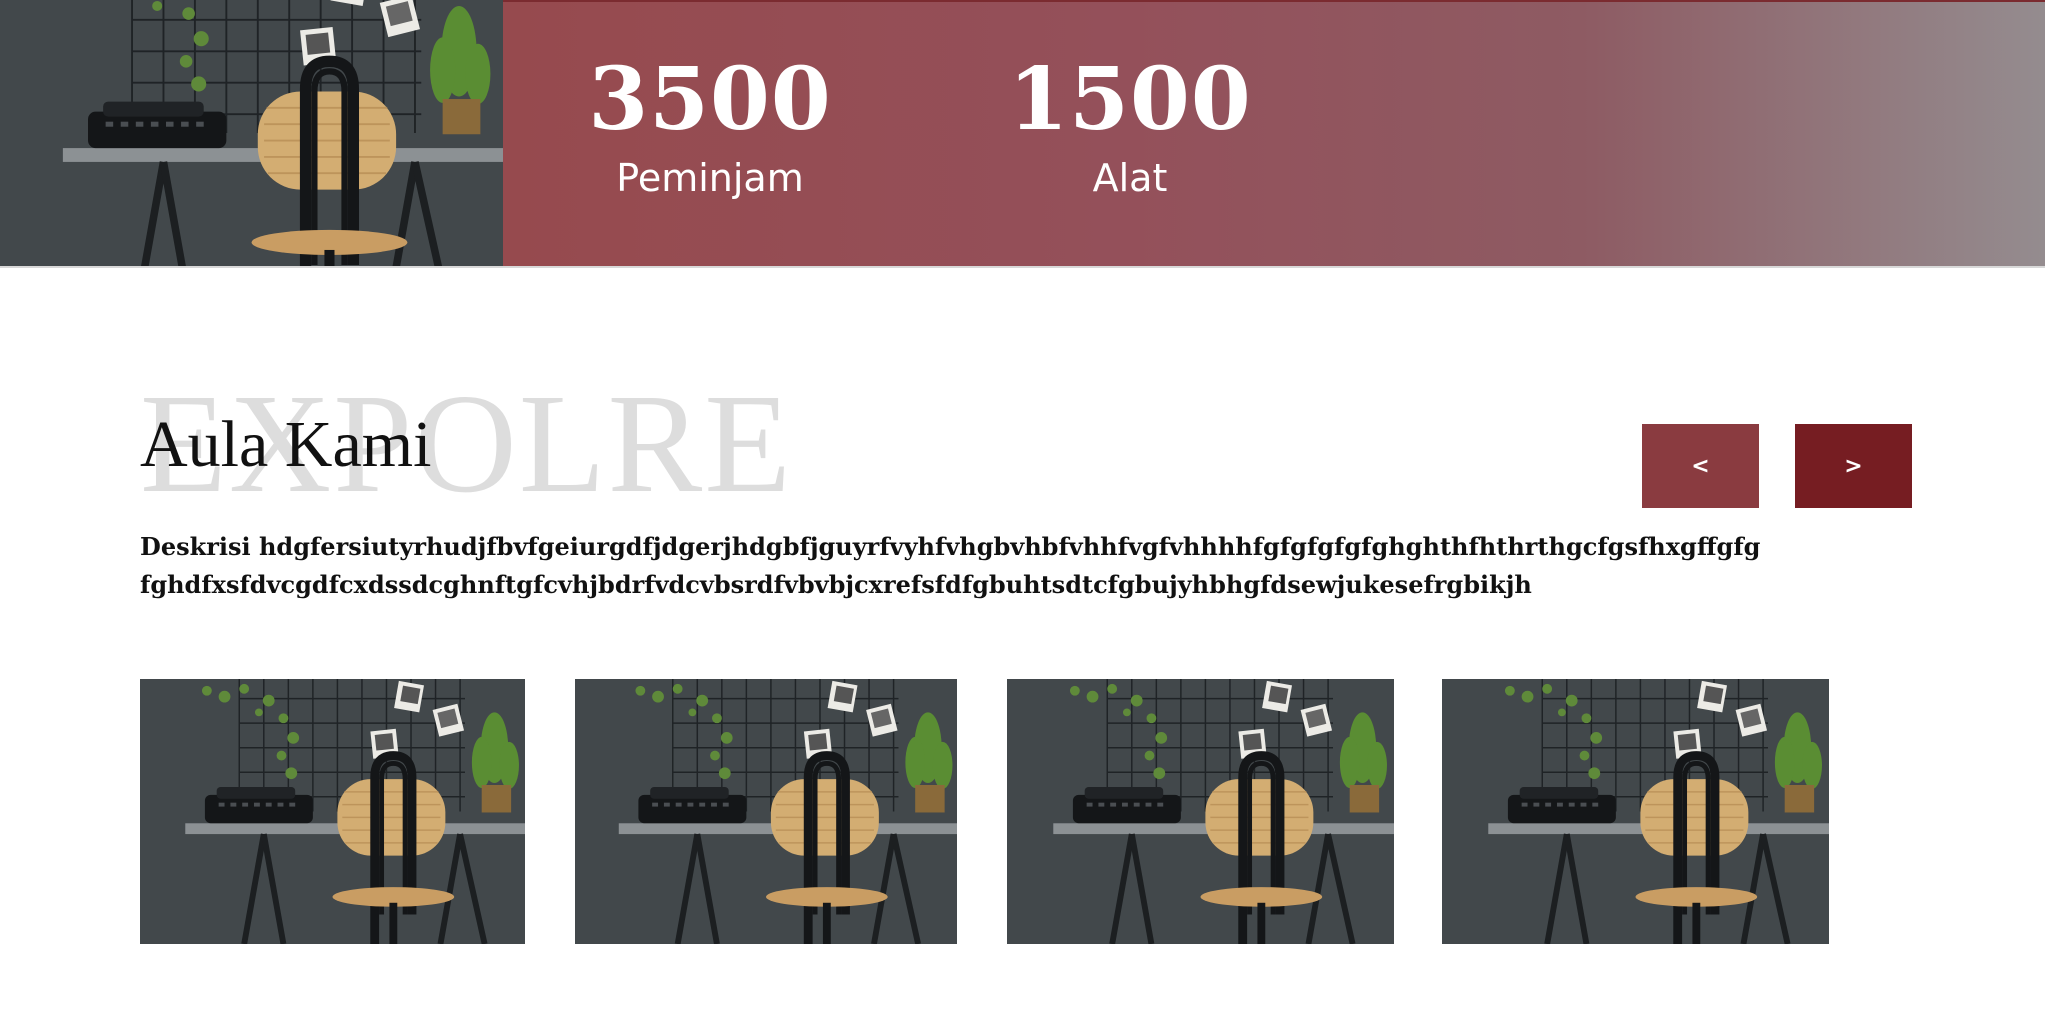 The height and width of the screenshot is (1033, 2045). Describe the element at coordinates (1130, 178) in the screenshot. I see `stat-label: Alat` at that location.